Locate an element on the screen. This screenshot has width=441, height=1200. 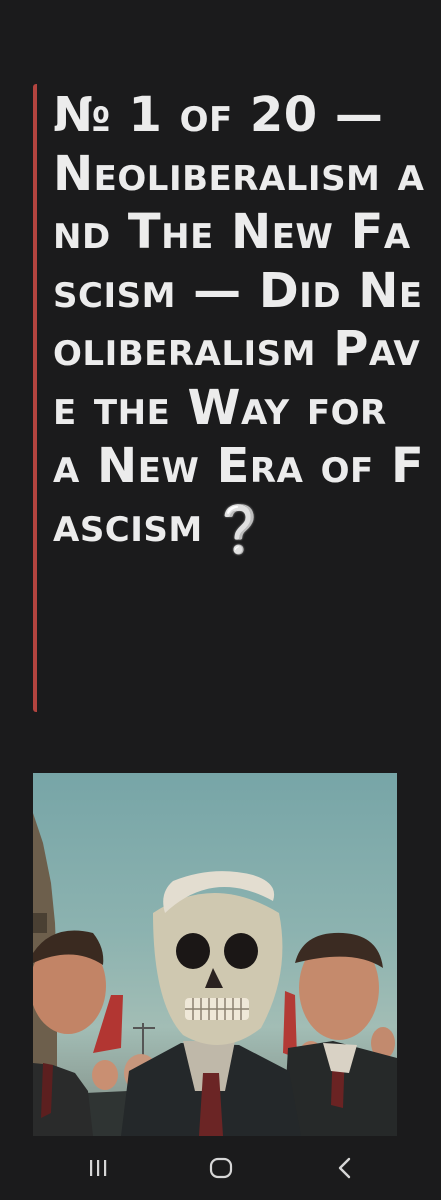
question-mark-icon: ❔ is located at coordinates (239, 528).